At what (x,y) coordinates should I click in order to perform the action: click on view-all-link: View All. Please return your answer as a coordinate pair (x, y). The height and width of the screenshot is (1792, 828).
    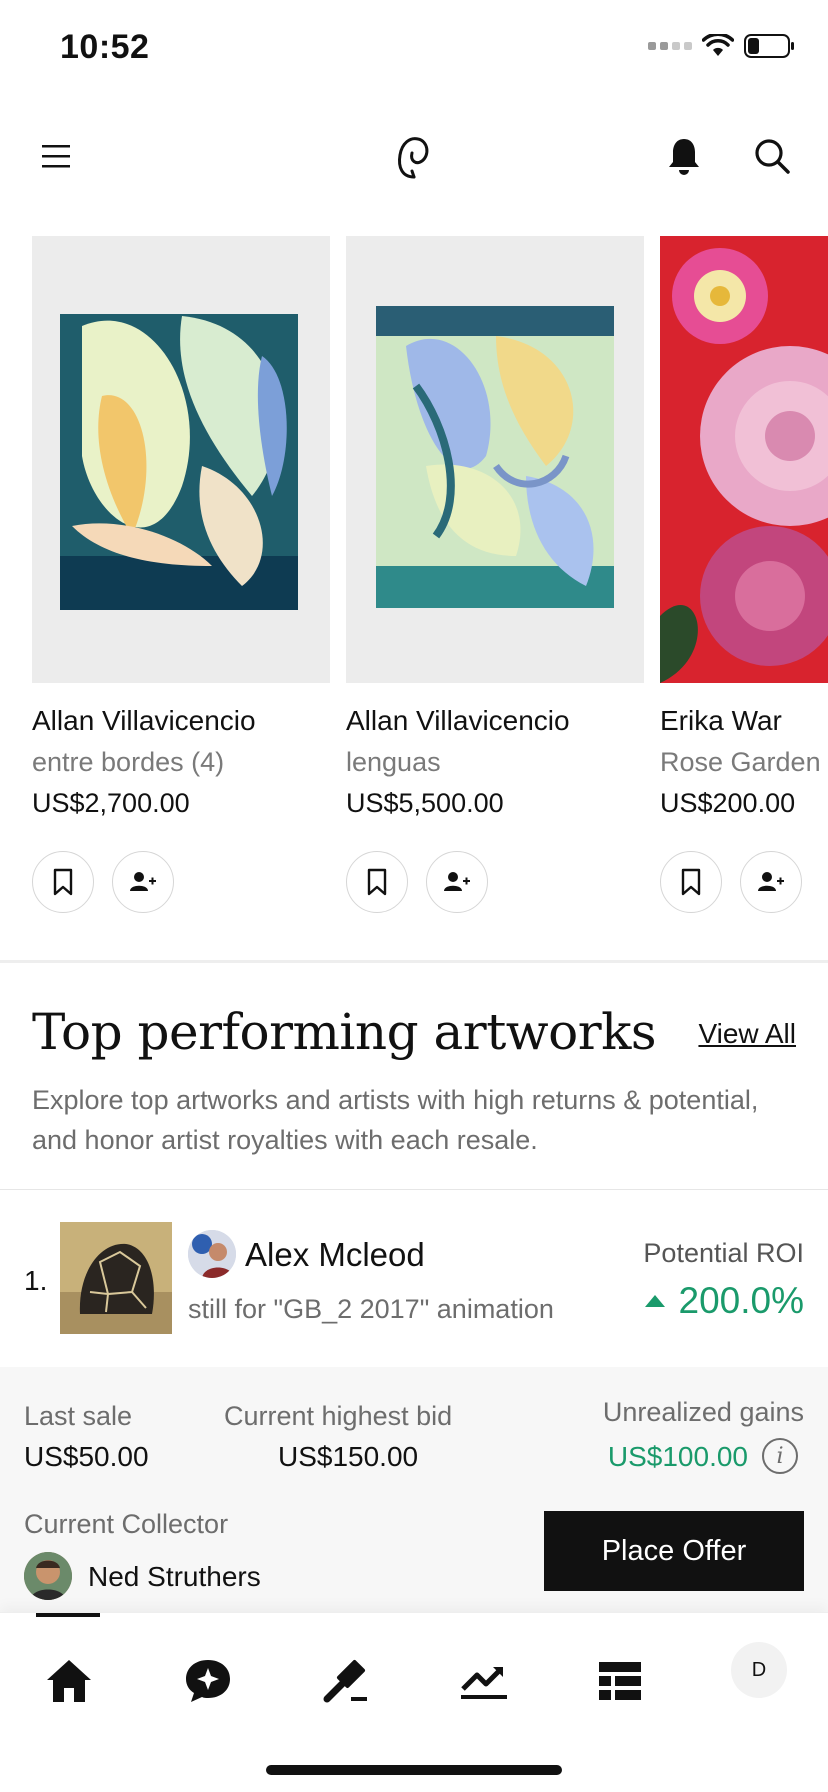
    Looking at the image, I should click on (747, 1034).